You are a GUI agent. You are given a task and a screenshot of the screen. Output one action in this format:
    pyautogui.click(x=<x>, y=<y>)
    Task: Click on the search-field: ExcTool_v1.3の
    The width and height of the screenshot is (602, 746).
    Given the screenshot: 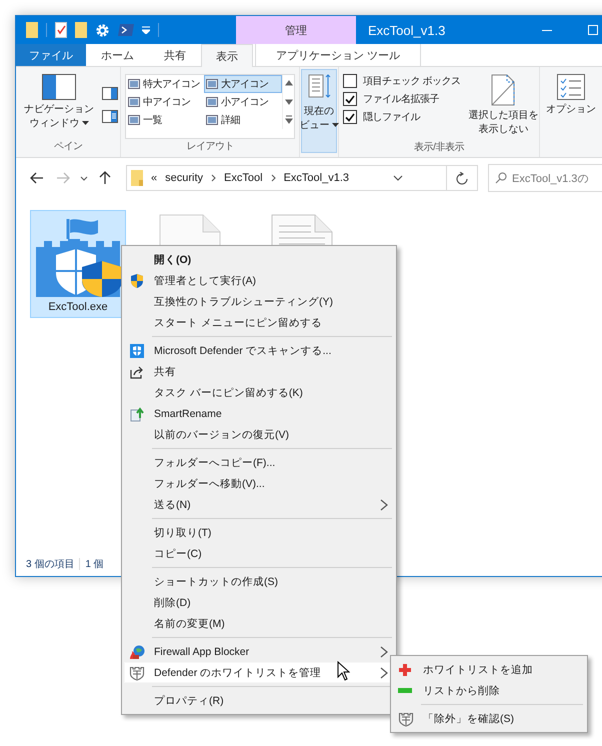 What is the action you would take?
    pyautogui.click(x=545, y=178)
    